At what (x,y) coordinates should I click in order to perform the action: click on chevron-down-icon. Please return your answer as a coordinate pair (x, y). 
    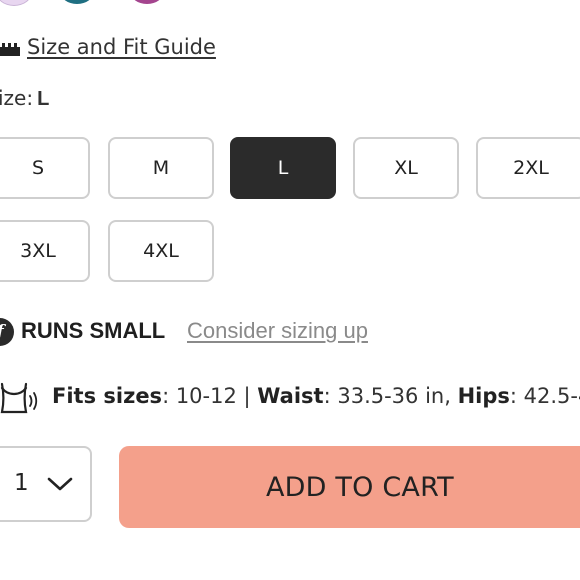
    Looking at the image, I should click on (60, 484).